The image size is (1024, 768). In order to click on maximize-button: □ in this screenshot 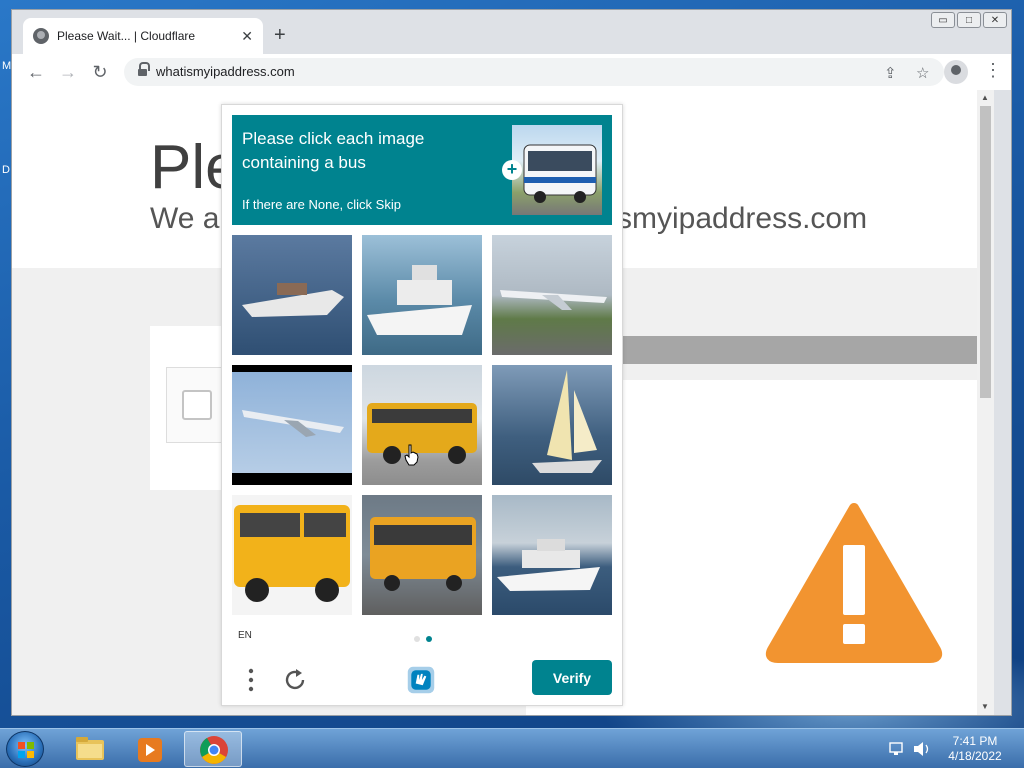, I will do `click(969, 20)`.